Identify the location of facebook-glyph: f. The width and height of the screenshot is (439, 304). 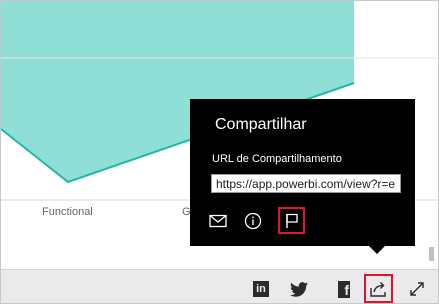
(344, 289).